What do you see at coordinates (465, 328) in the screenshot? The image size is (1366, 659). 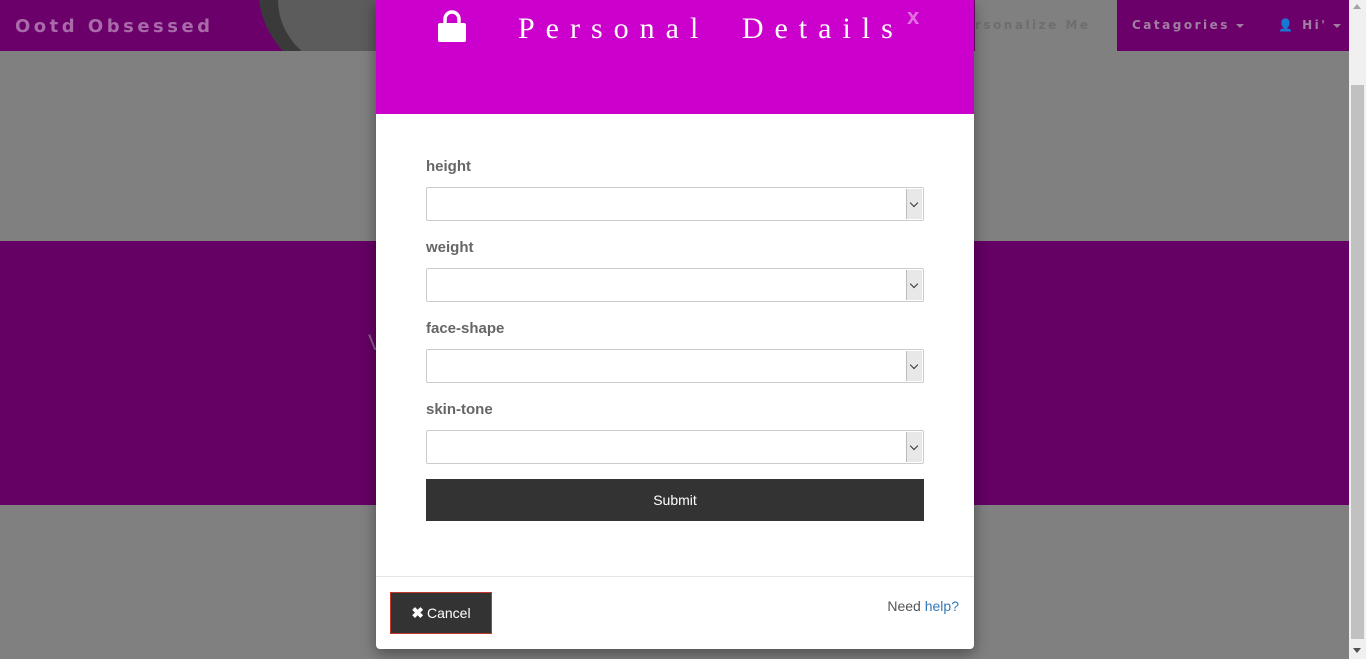 I see `face-shape-label: face-shape` at bounding box center [465, 328].